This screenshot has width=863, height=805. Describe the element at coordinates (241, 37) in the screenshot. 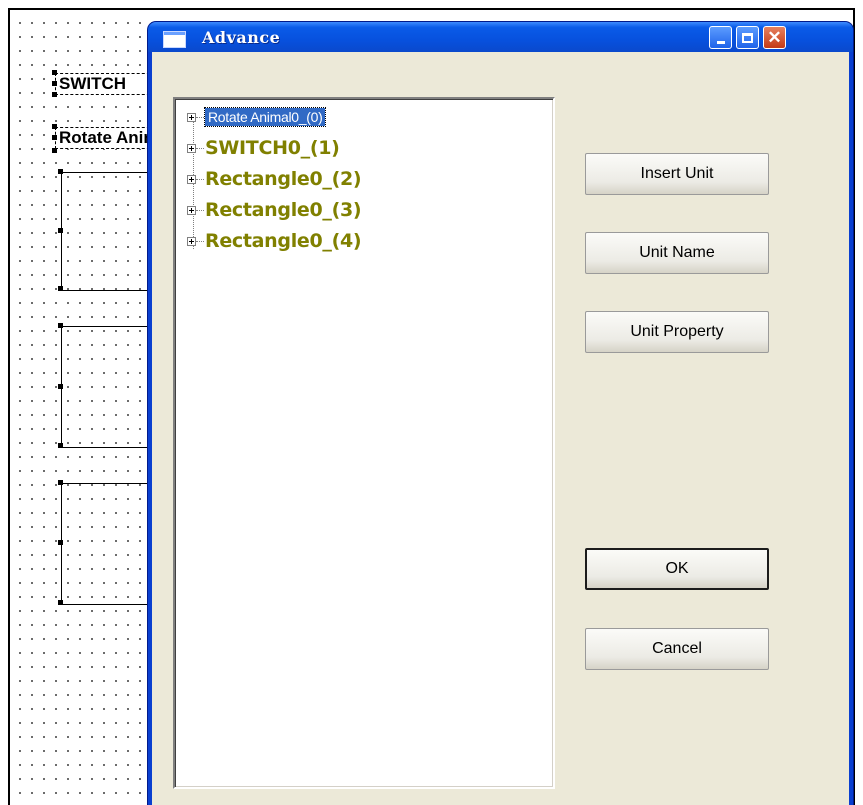

I see `dialog-title: Advance` at that location.